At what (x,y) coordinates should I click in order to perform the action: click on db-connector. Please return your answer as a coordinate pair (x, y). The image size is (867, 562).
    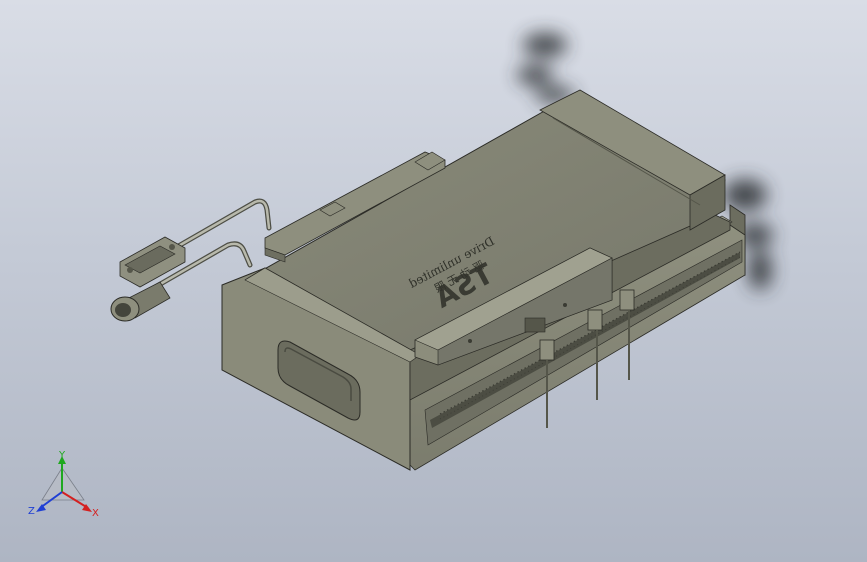
    Looking at the image, I should click on (152, 262).